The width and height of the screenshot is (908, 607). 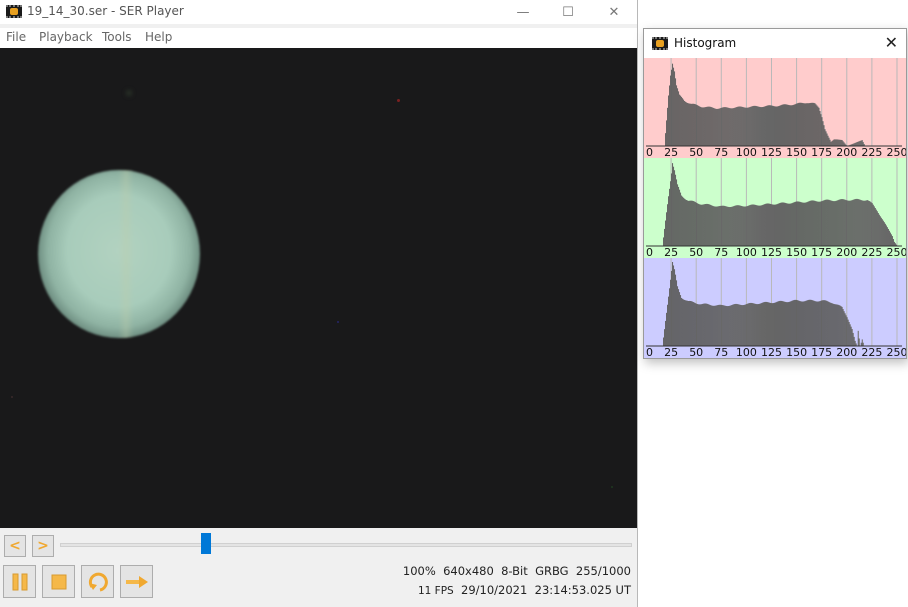 I want to click on zoom-level: 100%, so click(x=419, y=571).